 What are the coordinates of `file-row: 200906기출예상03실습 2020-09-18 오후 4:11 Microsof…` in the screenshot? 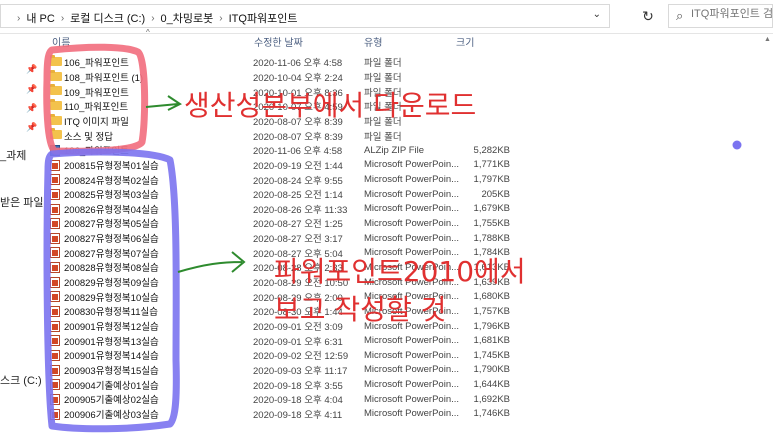 It's located at (280, 414).